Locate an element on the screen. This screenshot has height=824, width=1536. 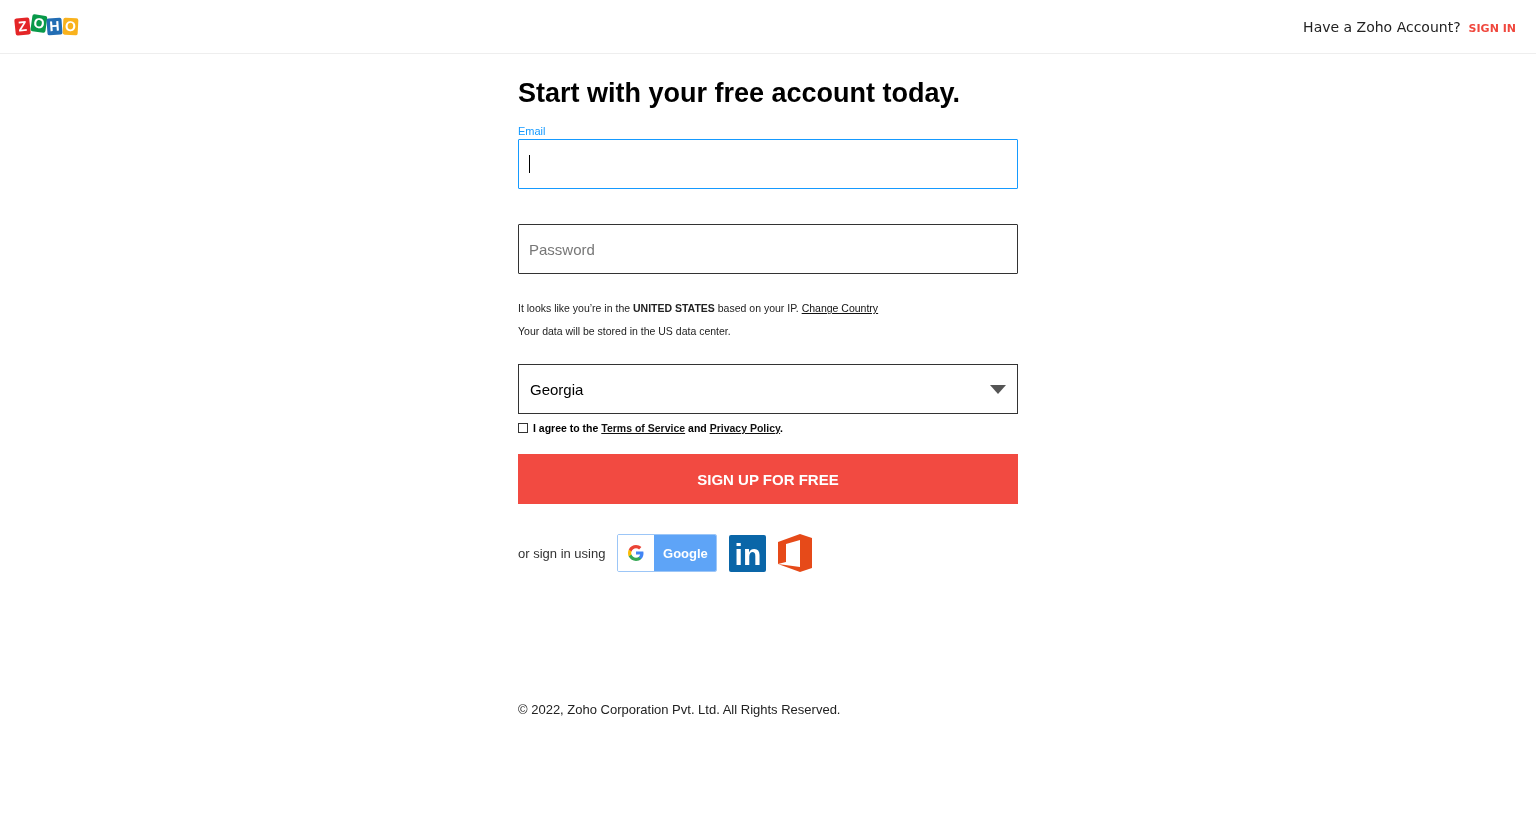
google-g-icon is located at coordinates (636, 553).